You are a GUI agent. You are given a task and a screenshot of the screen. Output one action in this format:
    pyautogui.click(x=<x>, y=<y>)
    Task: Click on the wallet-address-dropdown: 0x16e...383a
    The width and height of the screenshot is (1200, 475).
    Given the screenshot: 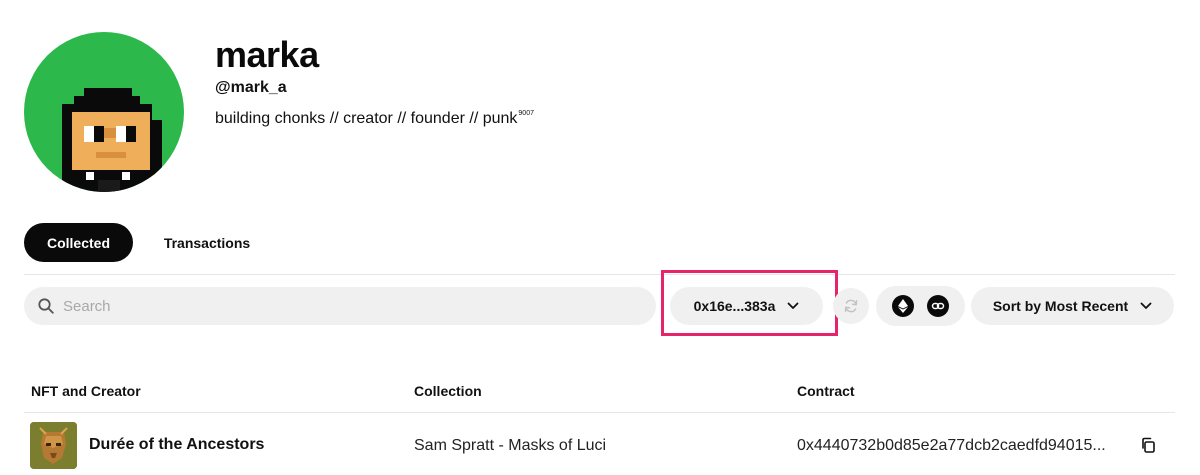 What is the action you would take?
    pyautogui.click(x=746, y=306)
    